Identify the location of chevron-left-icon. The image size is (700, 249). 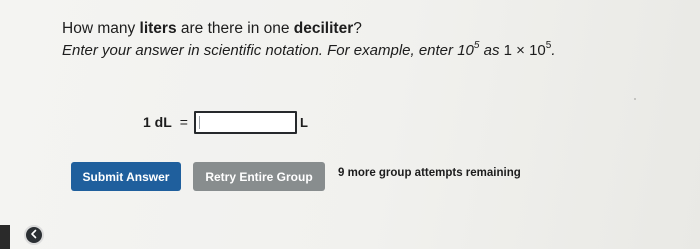
(34, 235).